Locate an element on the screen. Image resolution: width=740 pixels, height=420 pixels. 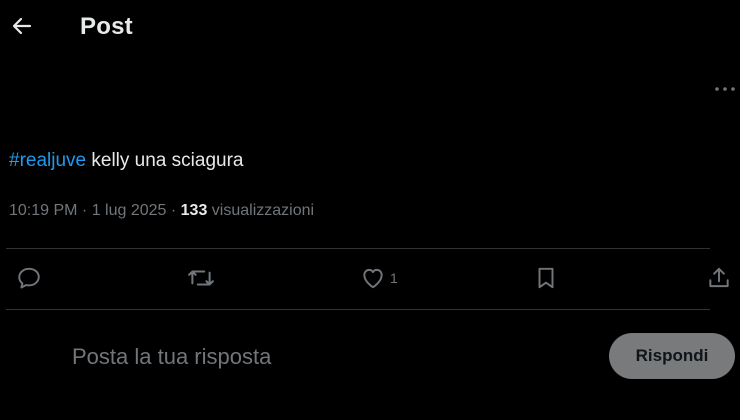
bookmark-icon is located at coordinates (546, 278).